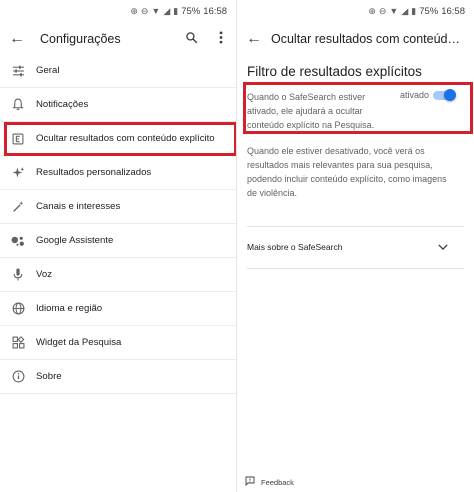 The width and height of the screenshot is (474, 492). I want to click on menu-item-google-assistant: Google Assistente, so click(118, 241).